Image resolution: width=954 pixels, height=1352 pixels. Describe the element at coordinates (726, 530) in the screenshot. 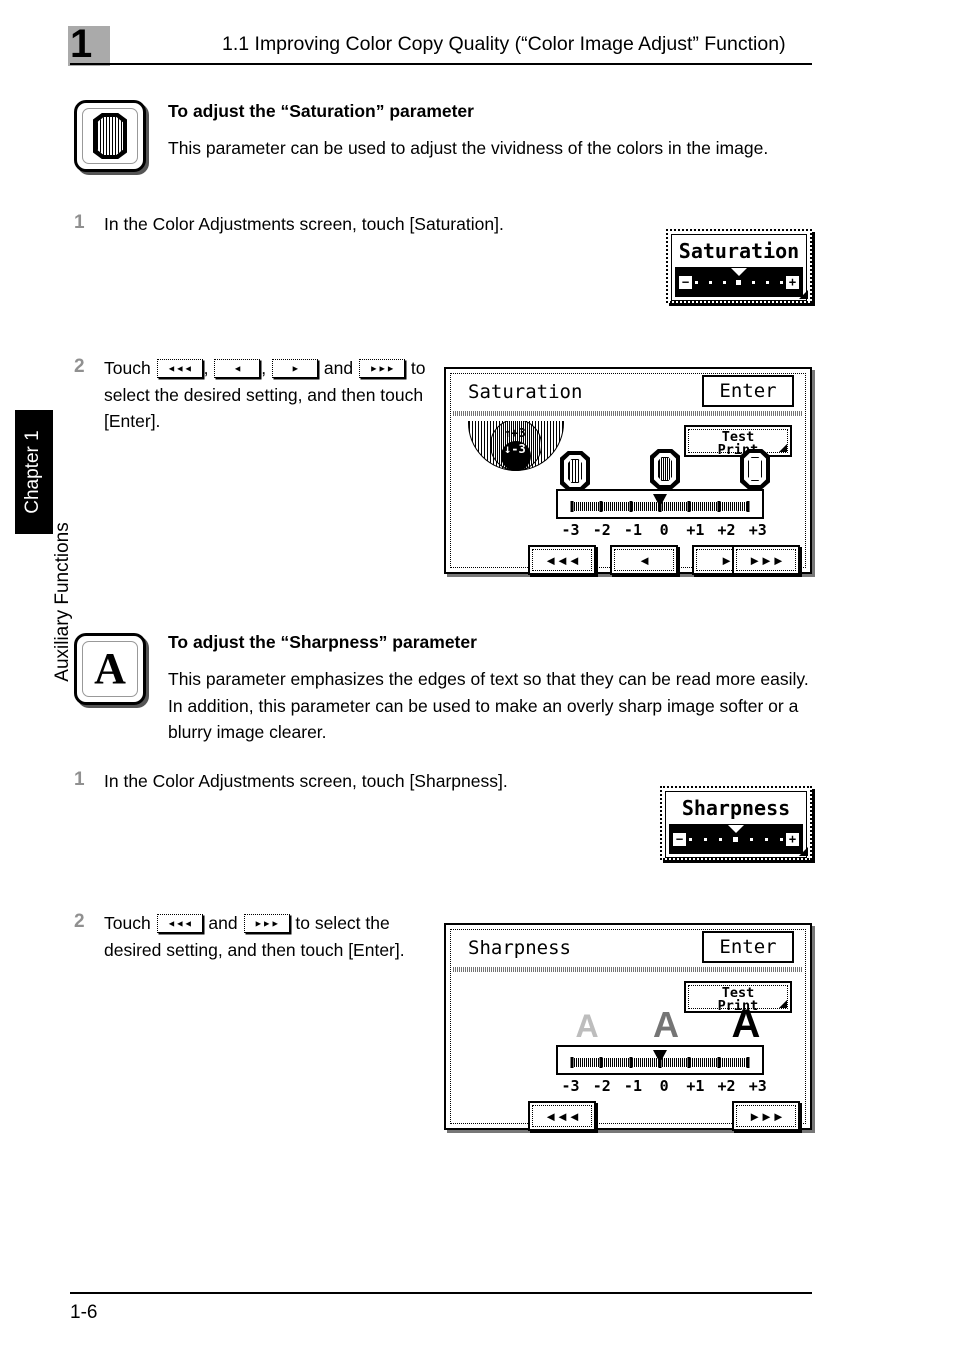

I see `sat-tick-+2: +2` at that location.